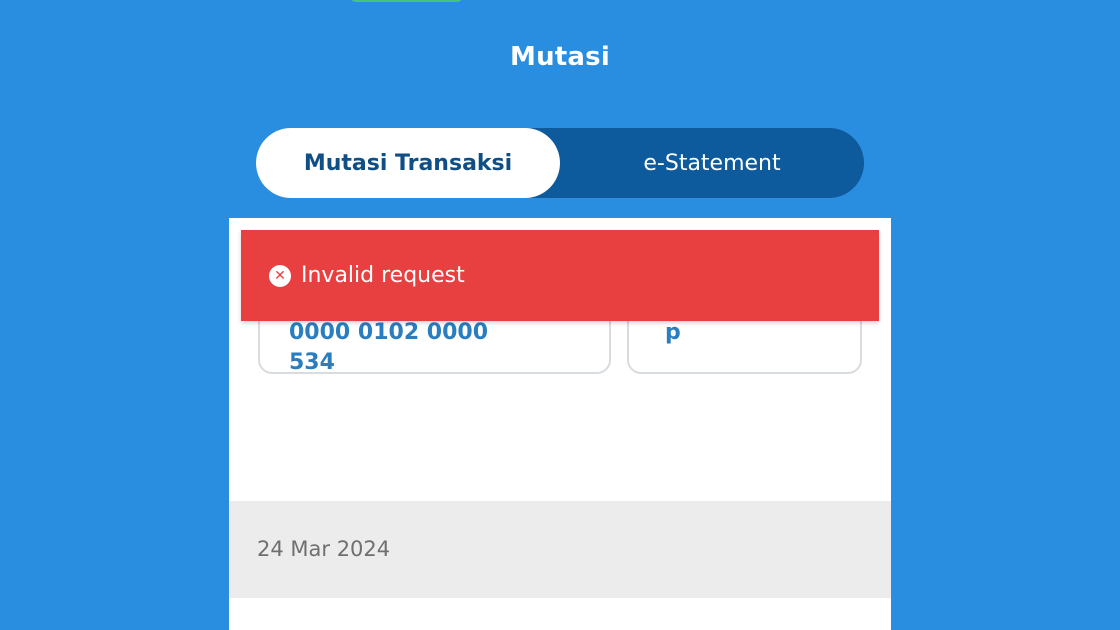 This screenshot has height=630, width=1120. Describe the element at coordinates (280, 275) in the screenshot. I see `close-circle-icon: ✕` at that location.